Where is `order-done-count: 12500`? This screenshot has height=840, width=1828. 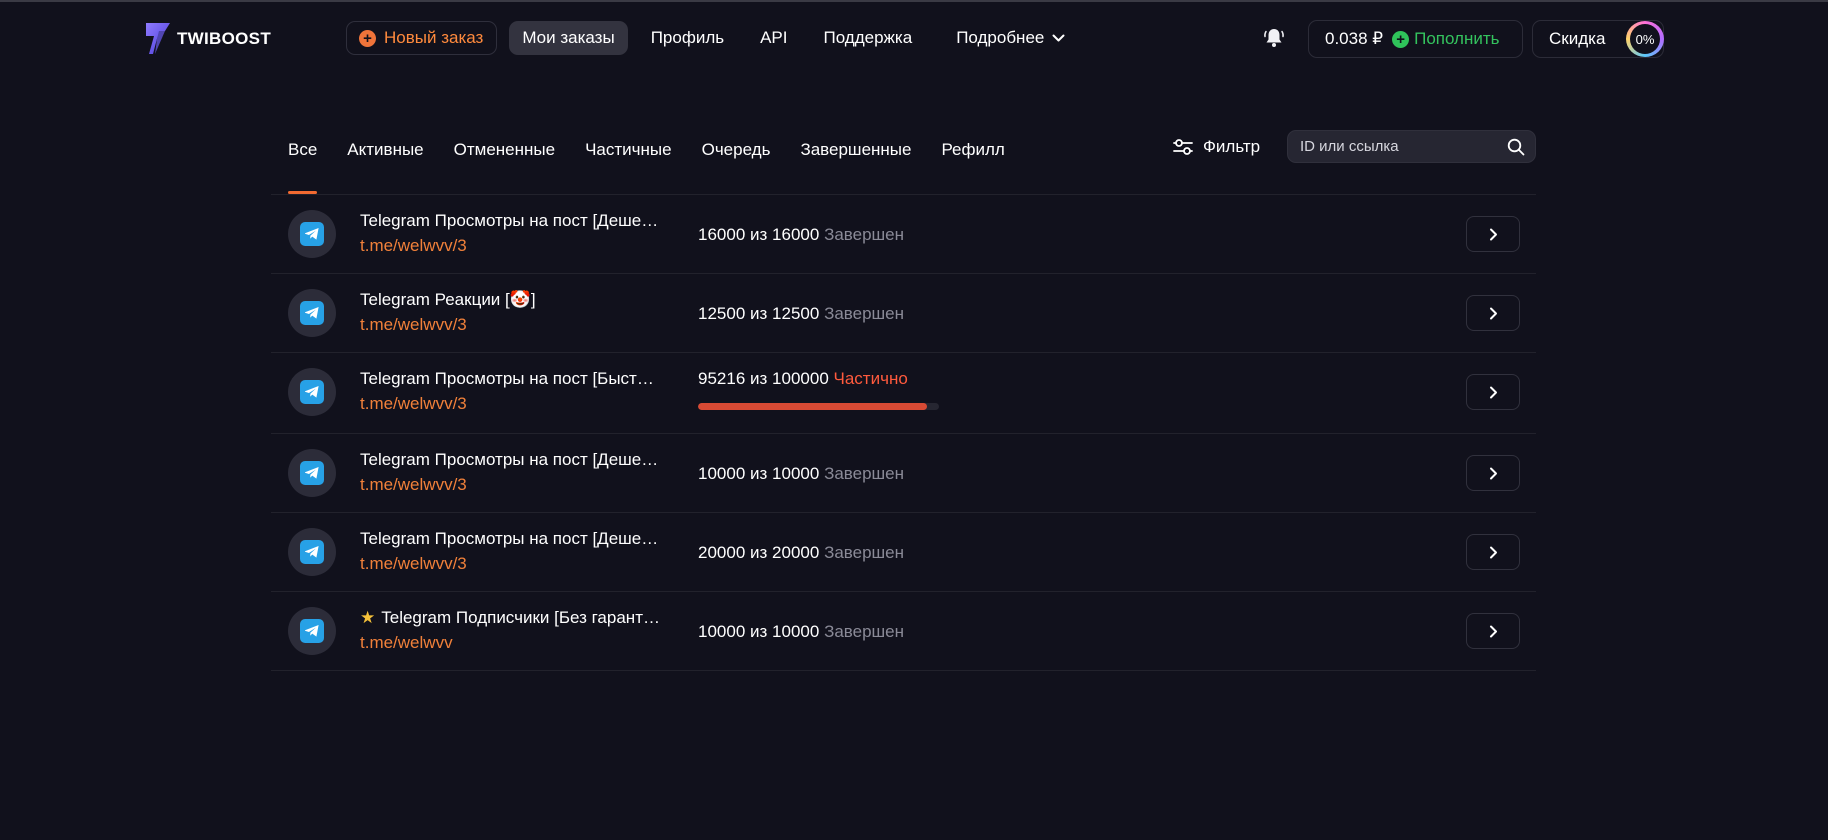
order-done-count: 12500 is located at coordinates (722, 313).